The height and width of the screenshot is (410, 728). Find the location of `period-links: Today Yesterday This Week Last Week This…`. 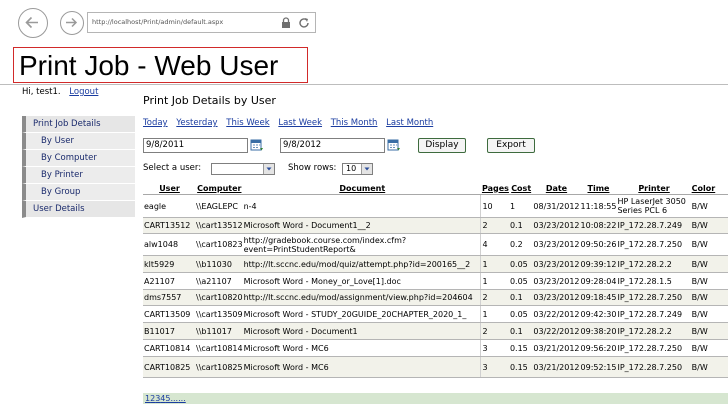

period-links: Today Yesterday This Week Last Week This… is located at coordinates (291, 123).